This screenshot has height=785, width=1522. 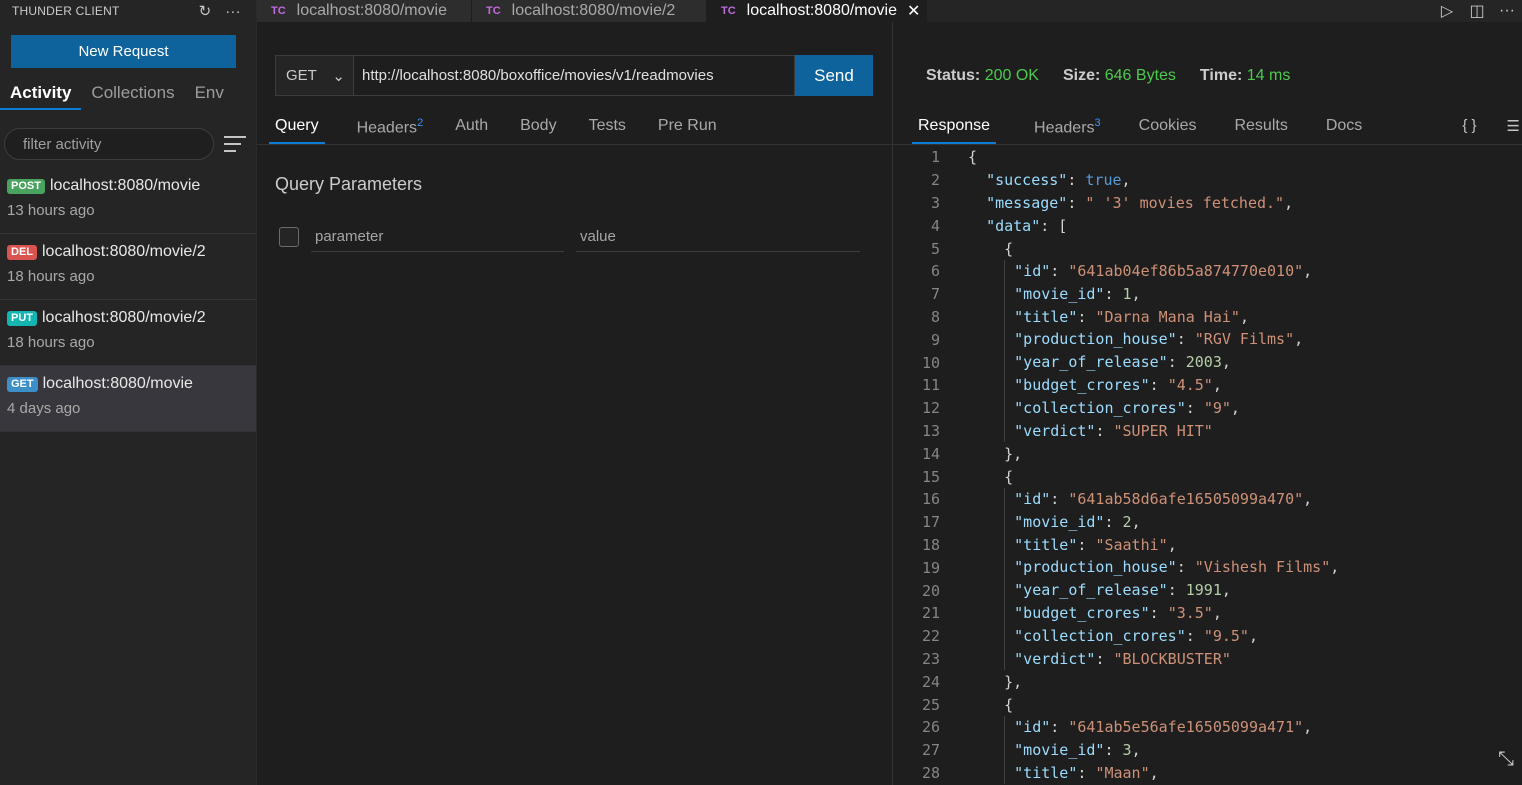 What do you see at coordinates (1477, 11) in the screenshot?
I see `split-editor-icon: ◫` at bounding box center [1477, 11].